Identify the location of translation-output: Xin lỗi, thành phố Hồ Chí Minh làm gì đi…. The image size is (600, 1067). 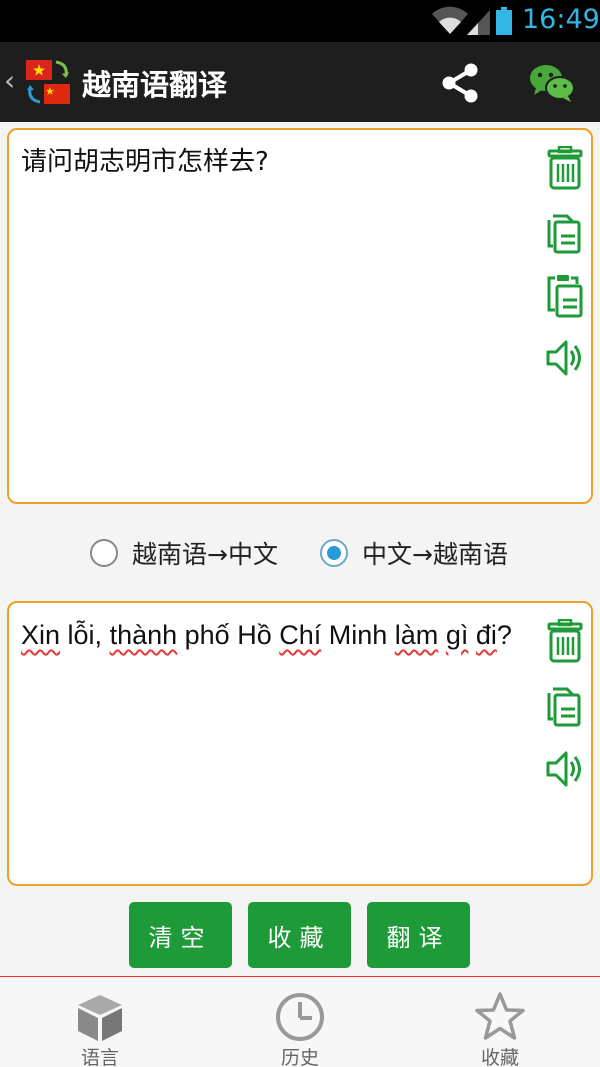
(271, 635).